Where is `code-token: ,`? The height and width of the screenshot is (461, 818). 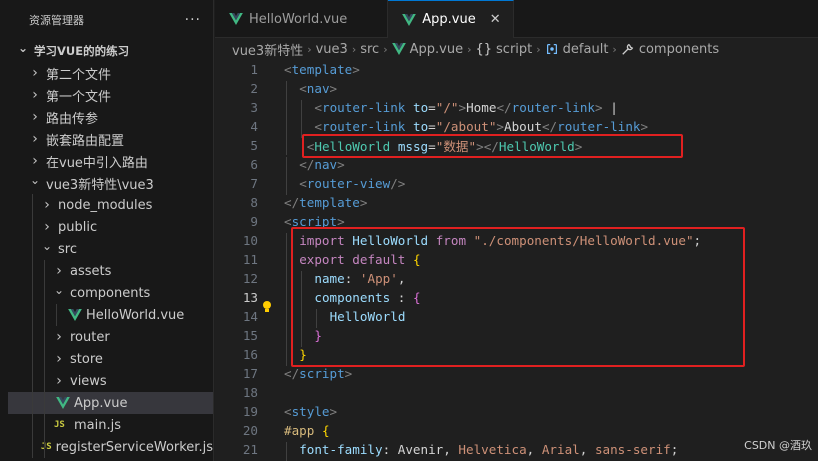 code-token: , is located at coordinates (401, 278).